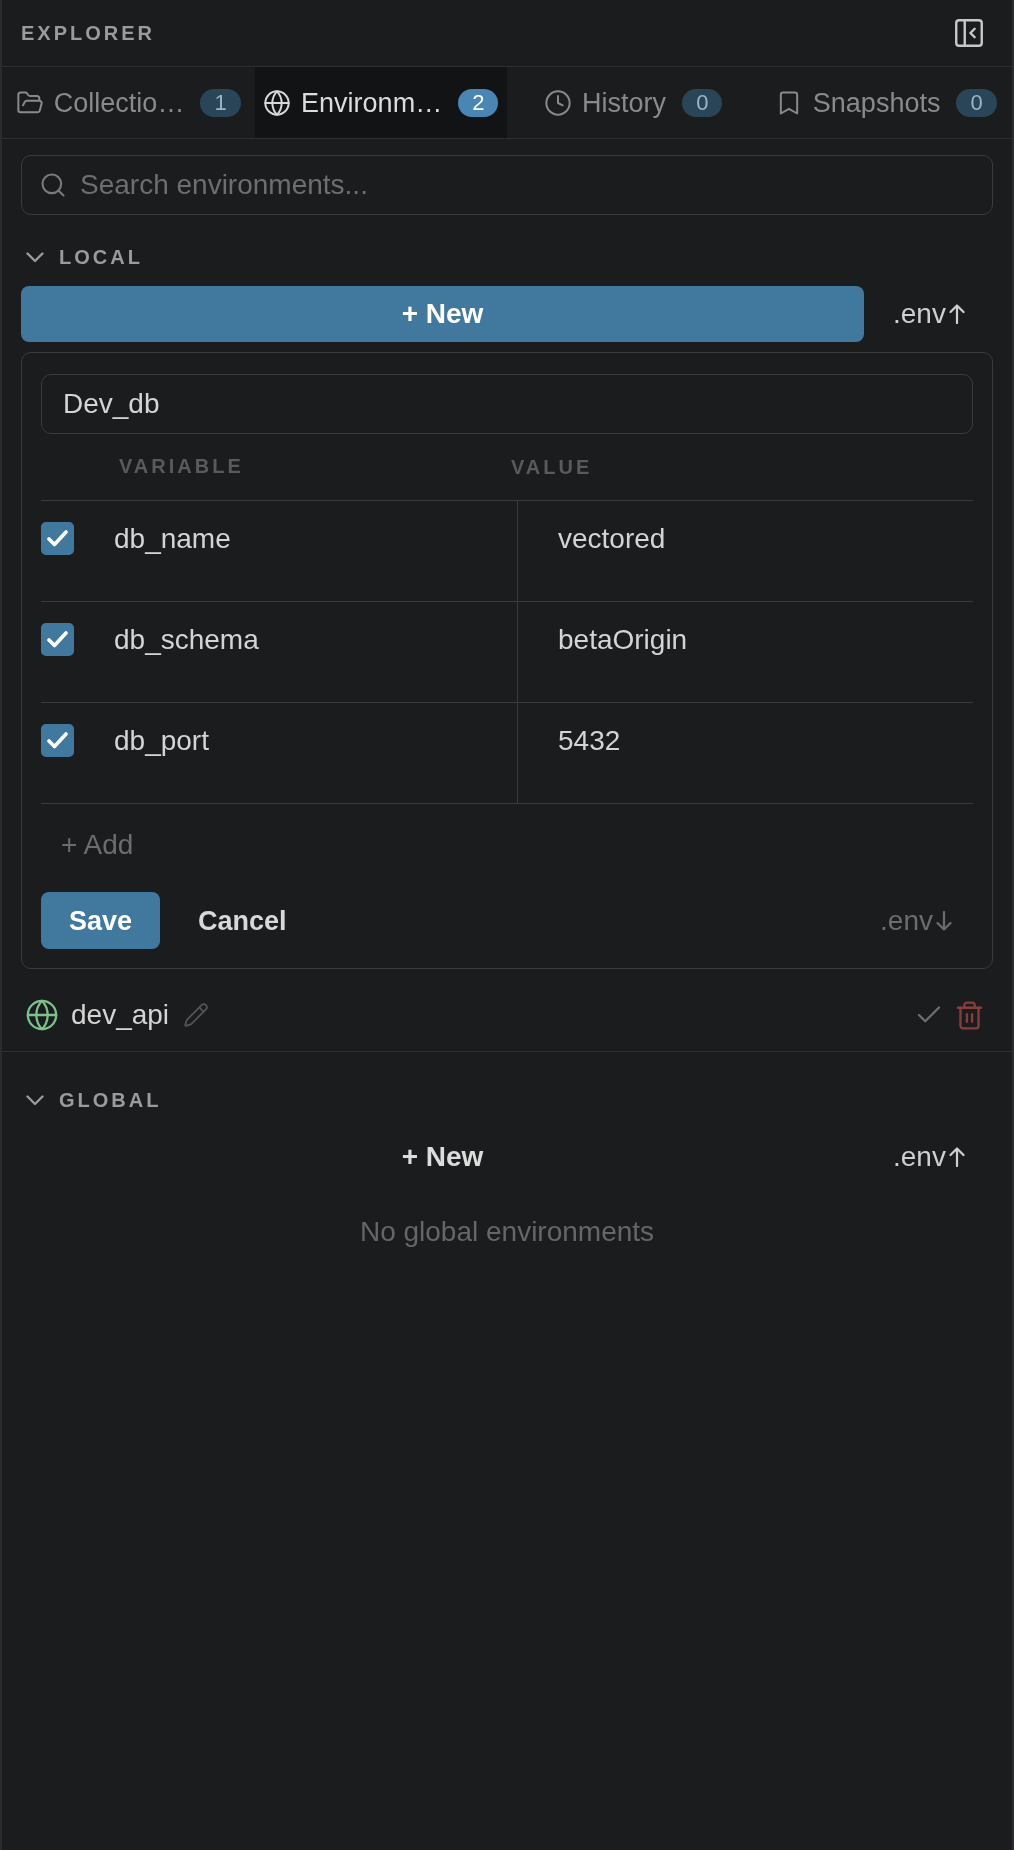  Describe the element at coordinates (745, 551) in the screenshot. I see `value-field: vectored` at that location.